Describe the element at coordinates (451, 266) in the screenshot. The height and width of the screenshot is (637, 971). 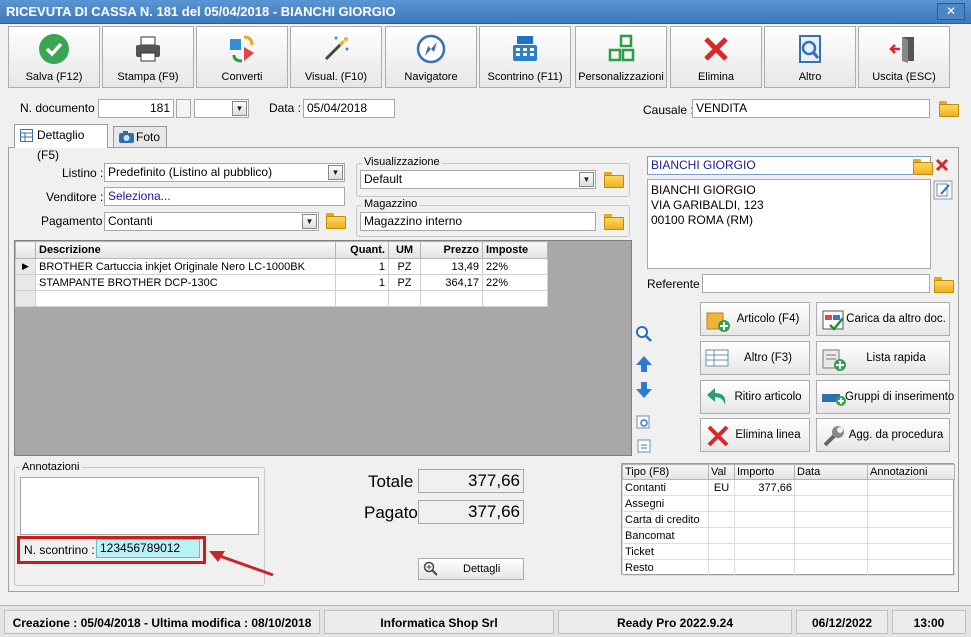
I see `table-cell: 13,49` at that location.